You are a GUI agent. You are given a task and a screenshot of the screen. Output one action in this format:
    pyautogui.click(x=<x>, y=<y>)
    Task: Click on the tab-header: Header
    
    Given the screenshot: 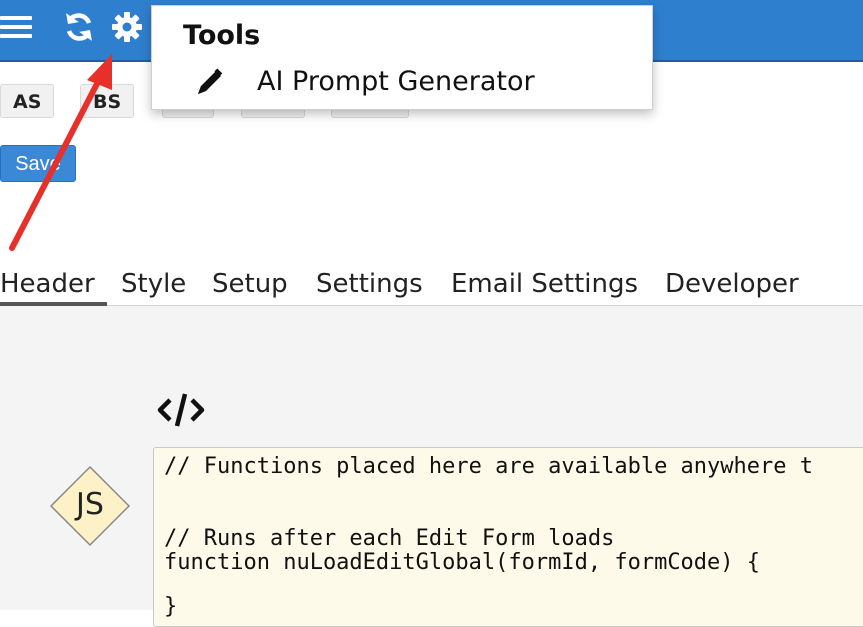 What is the action you would take?
    pyautogui.click(x=47, y=284)
    